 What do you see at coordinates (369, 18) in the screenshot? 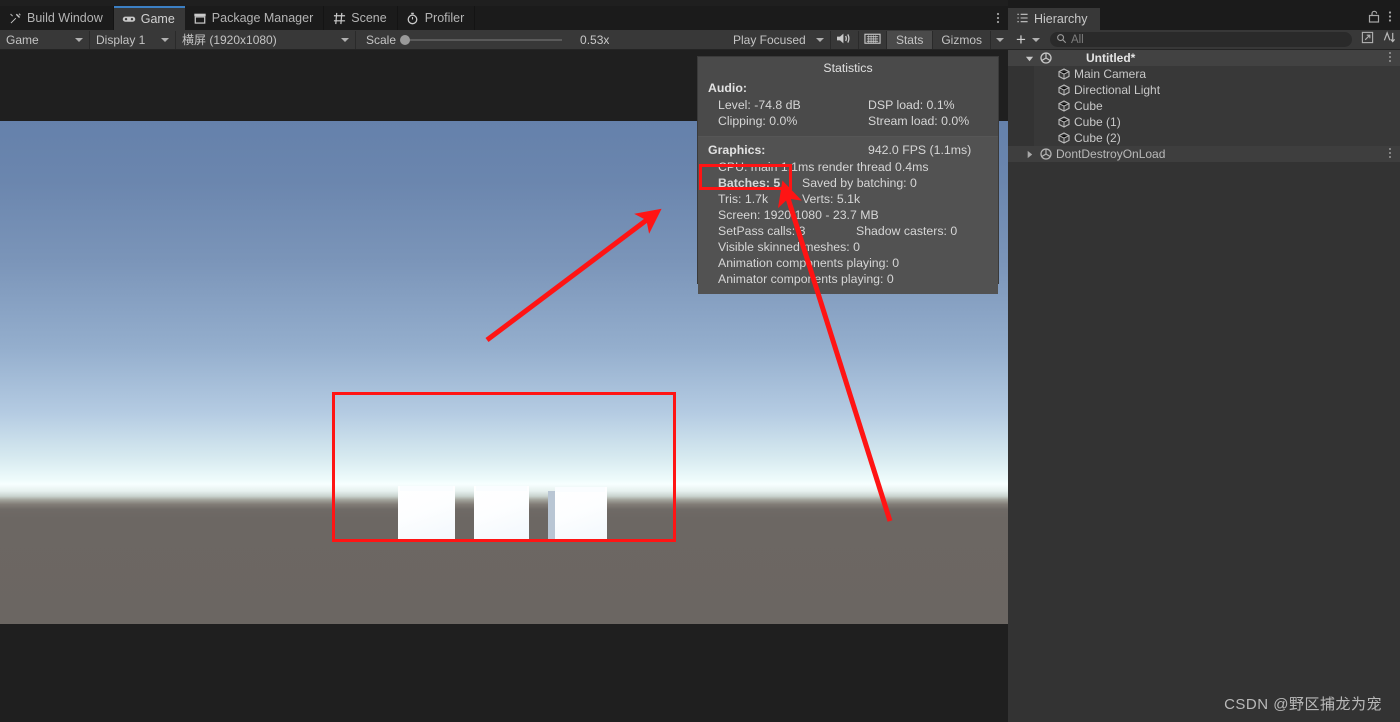
I see `tab-label: Scene` at bounding box center [369, 18].